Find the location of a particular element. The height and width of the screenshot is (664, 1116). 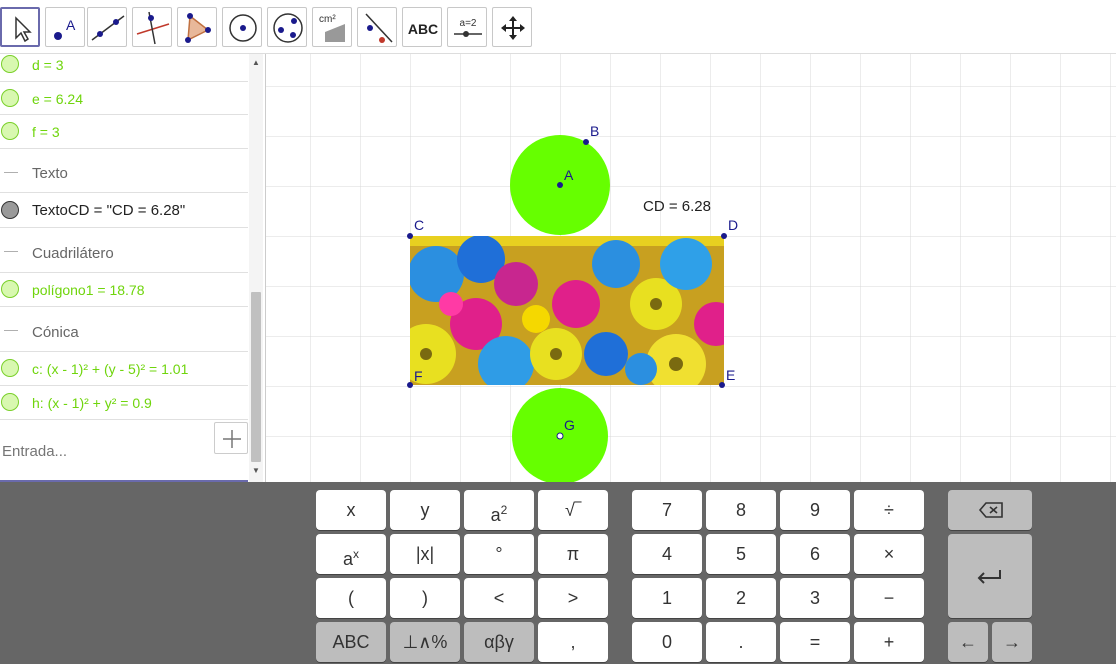

key-3: 3 is located at coordinates (815, 598).